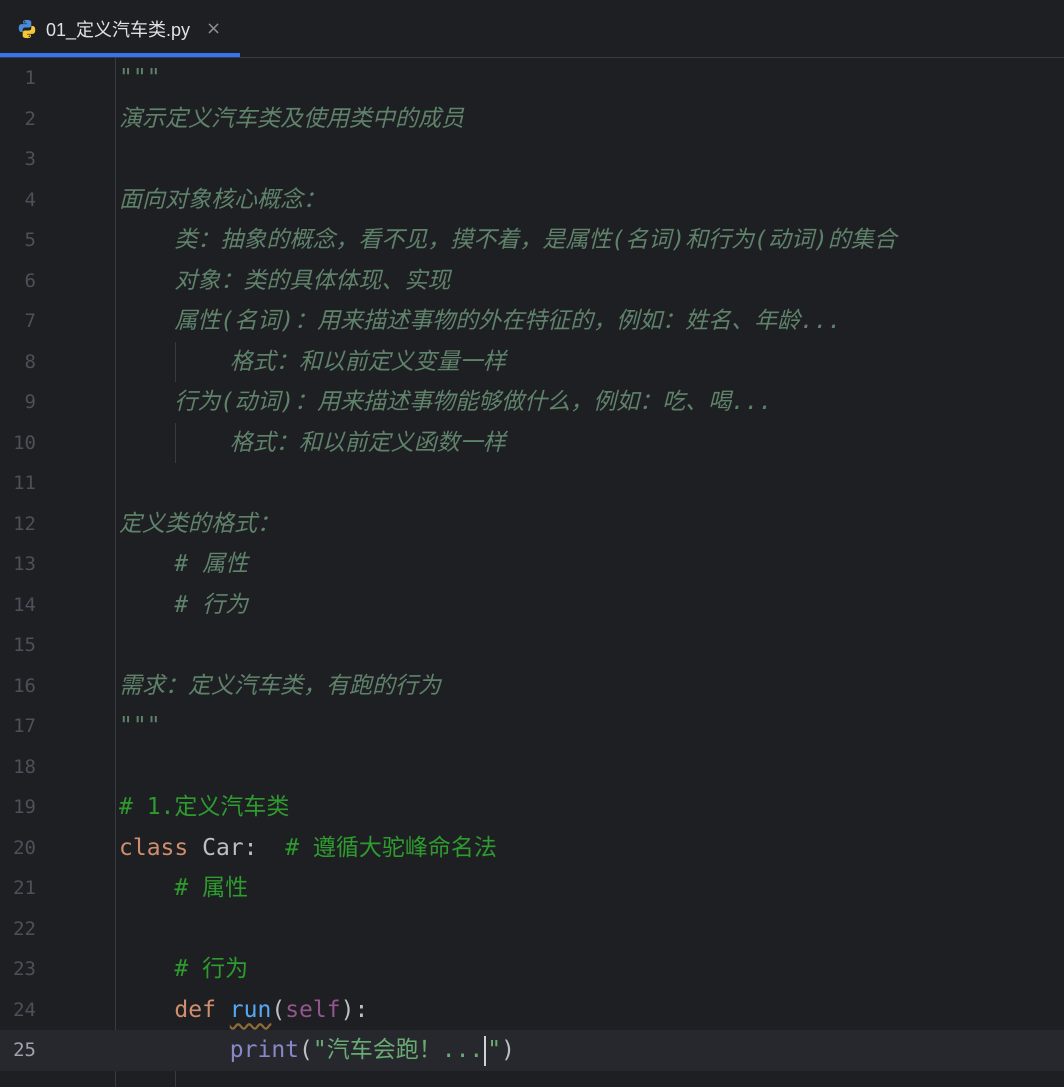 This screenshot has width=1064, height=1087. I want to click on line-number: 9, so click(30, 402).